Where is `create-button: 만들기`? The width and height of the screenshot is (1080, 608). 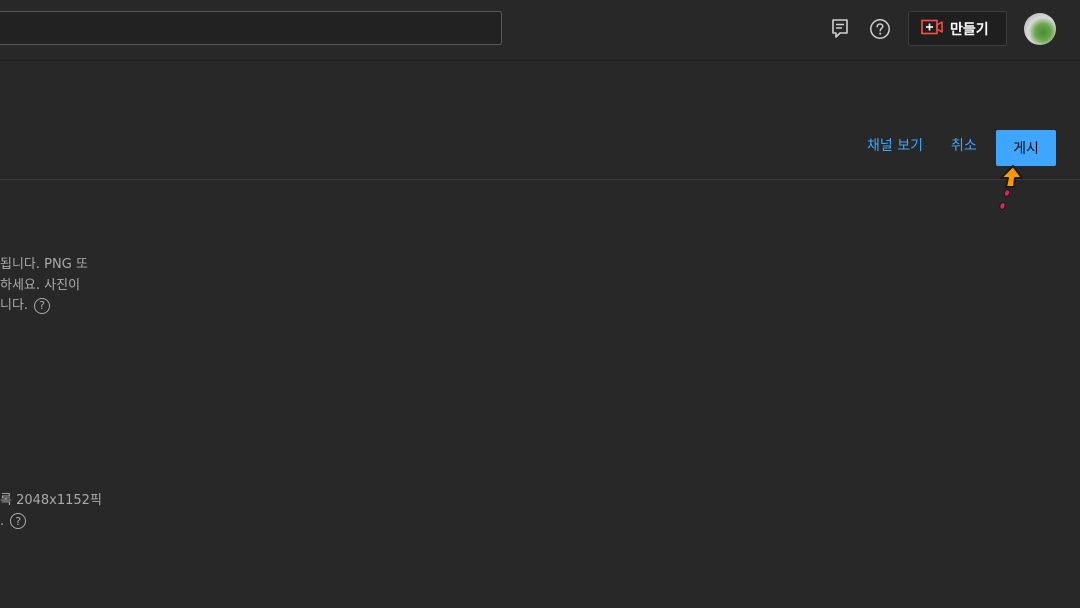 create-button: 만들기 is located at coordinates (957, 28).